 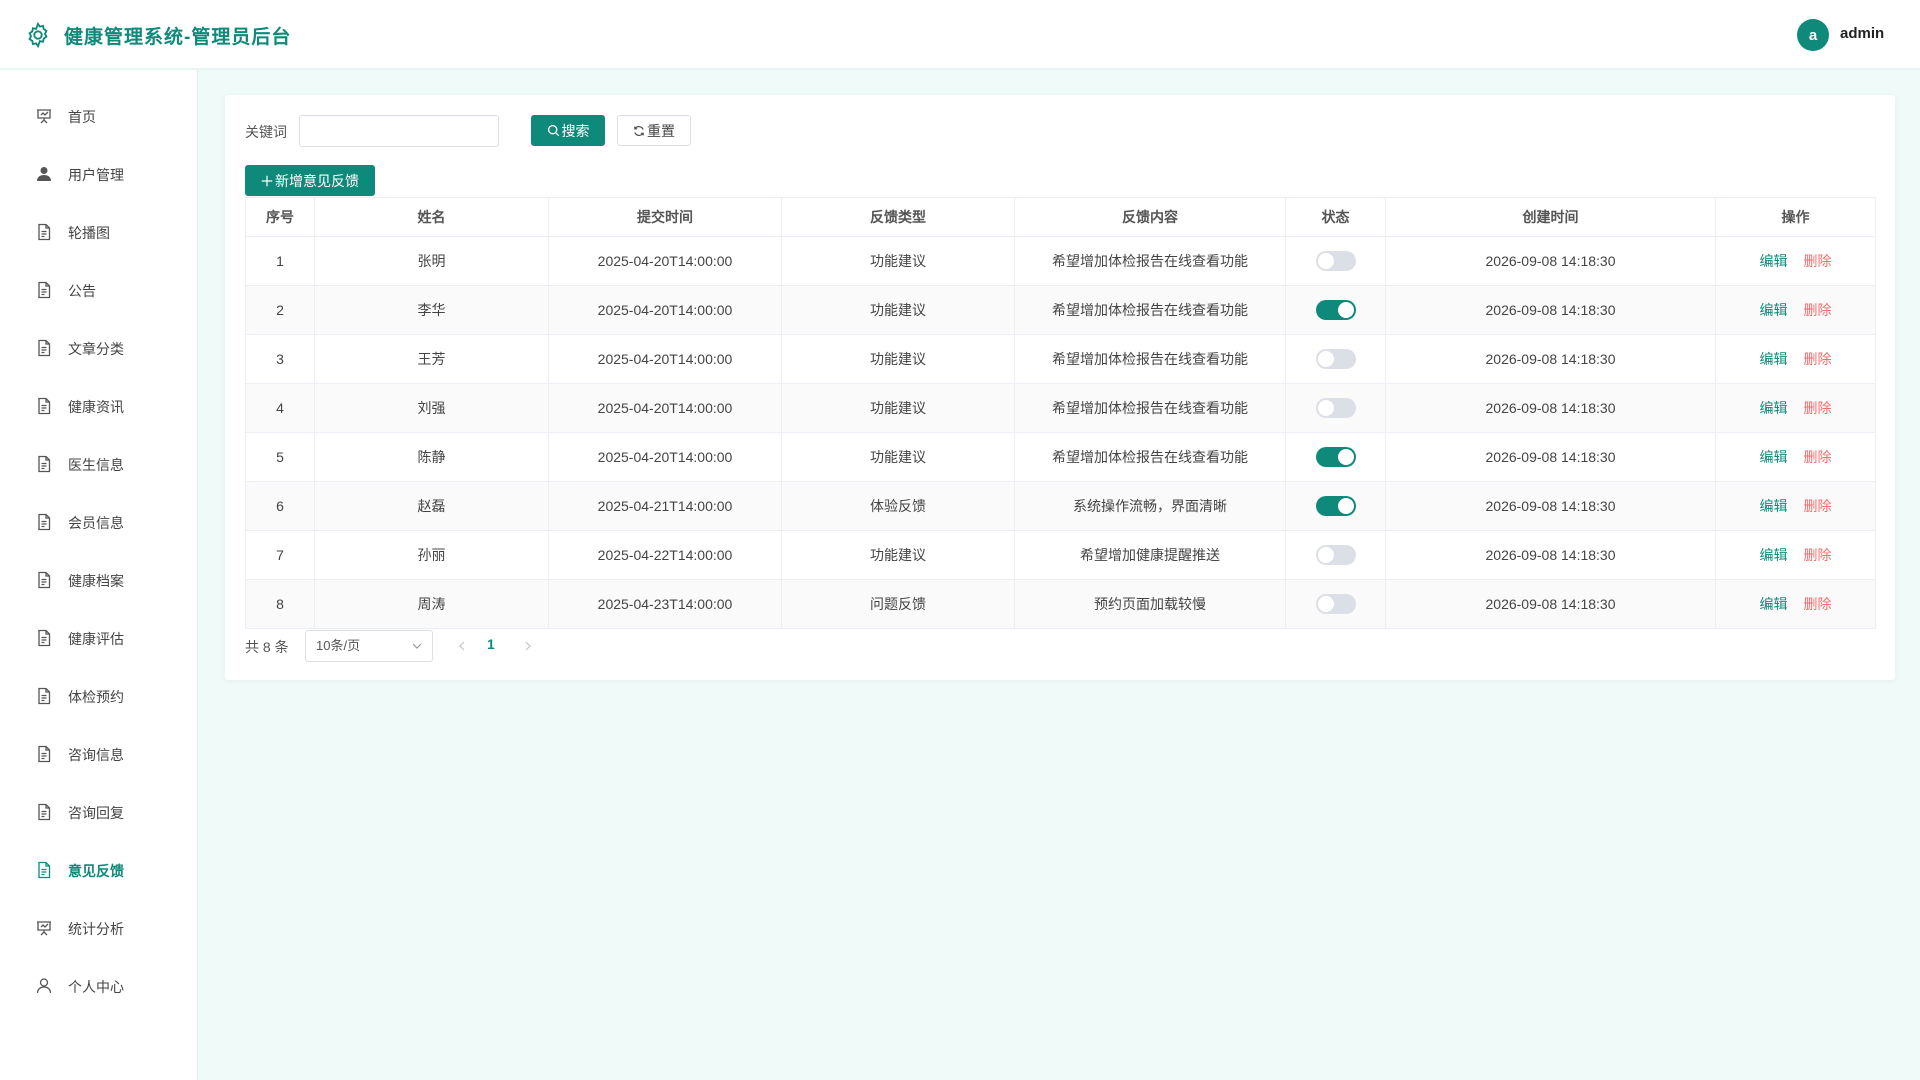 I want to click on sidebar-item: 文章分类, so click(x=99, y=348).